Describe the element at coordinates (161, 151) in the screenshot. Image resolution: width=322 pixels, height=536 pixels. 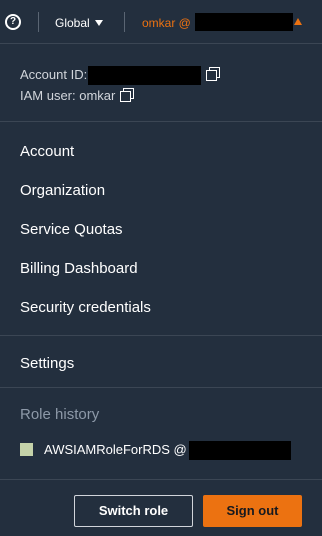
I see `menu-item-account: Account` at that location.